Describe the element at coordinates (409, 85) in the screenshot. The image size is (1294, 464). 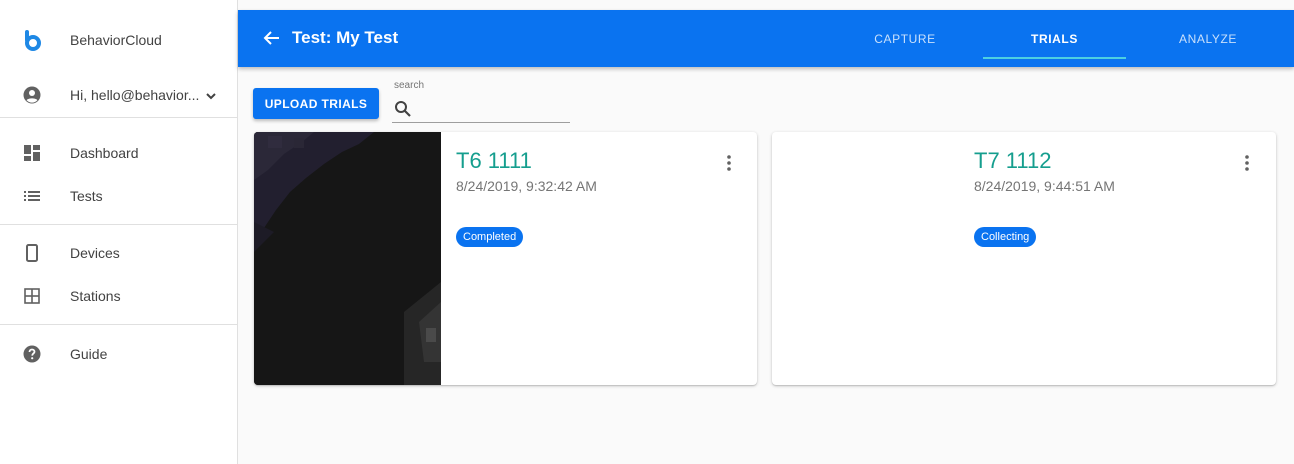
I see `search-label: search` at that location.